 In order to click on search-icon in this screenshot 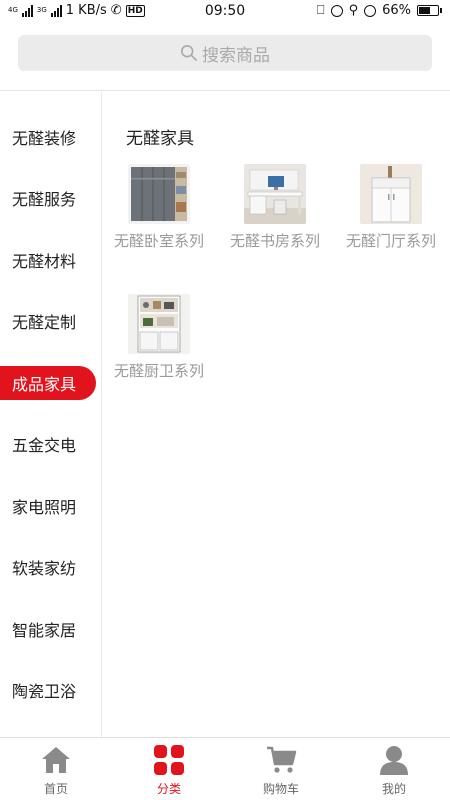, I will do `click(189, 53)`.